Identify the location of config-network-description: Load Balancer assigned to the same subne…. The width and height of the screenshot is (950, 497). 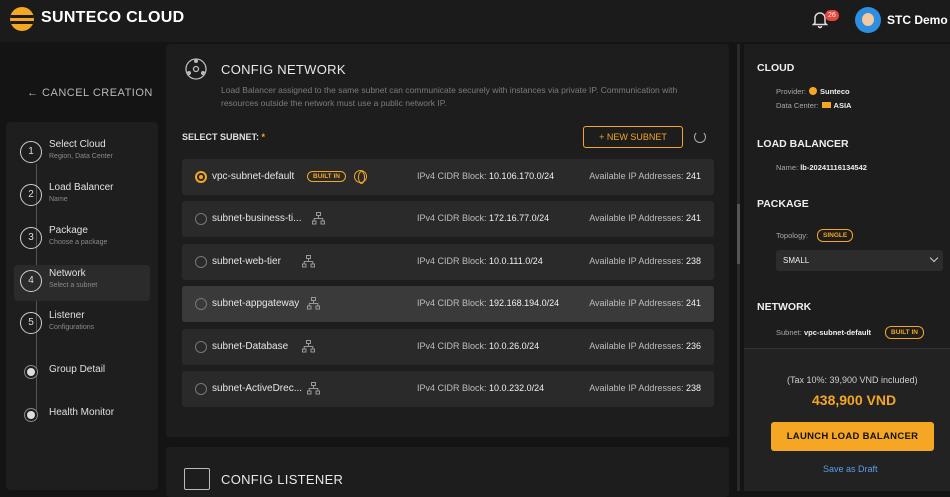
(449, 96).